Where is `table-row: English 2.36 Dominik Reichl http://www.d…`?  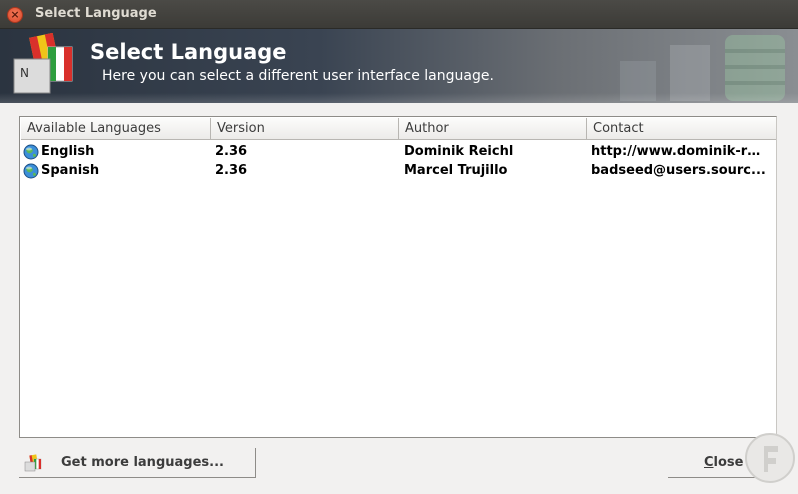 table-row: English 2.36 Dominik Reichl http://www.d… is located at coordinates (398, 151).